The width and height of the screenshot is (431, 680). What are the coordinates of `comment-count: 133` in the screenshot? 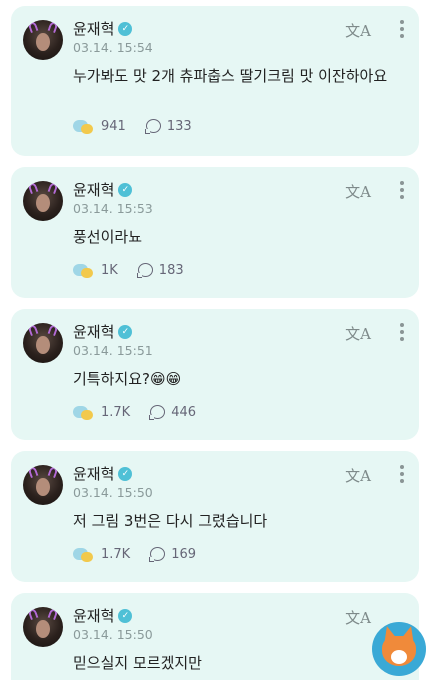 It's located at (179, 126).